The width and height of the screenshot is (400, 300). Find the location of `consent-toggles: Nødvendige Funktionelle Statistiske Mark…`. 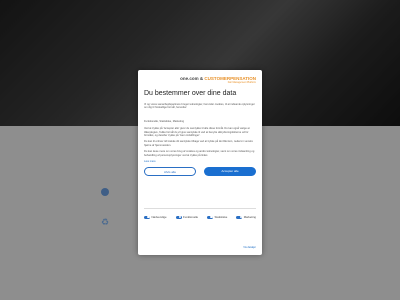

consent-toggles: Nødvendige Funktionelle Statistiske Mark… is located at coordinates (200, 213).